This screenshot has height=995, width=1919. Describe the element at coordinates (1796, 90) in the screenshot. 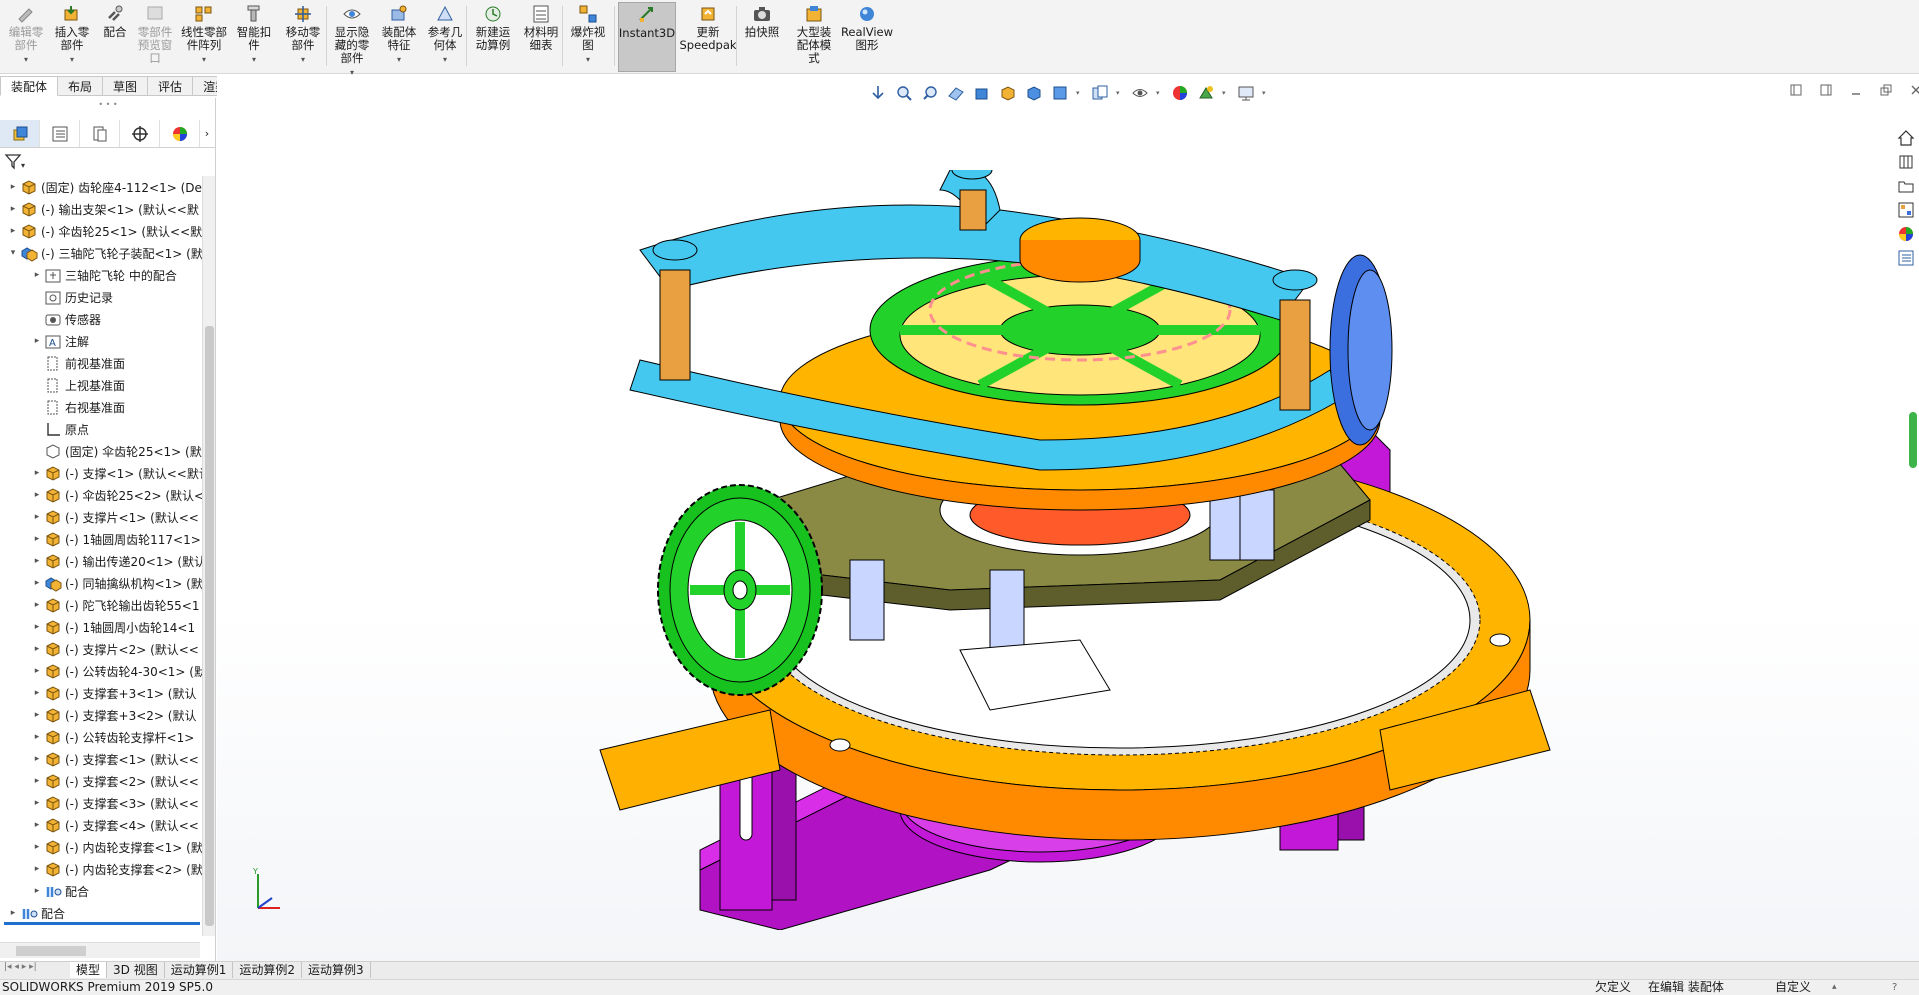

I see `restore-down-left-button` at that location.